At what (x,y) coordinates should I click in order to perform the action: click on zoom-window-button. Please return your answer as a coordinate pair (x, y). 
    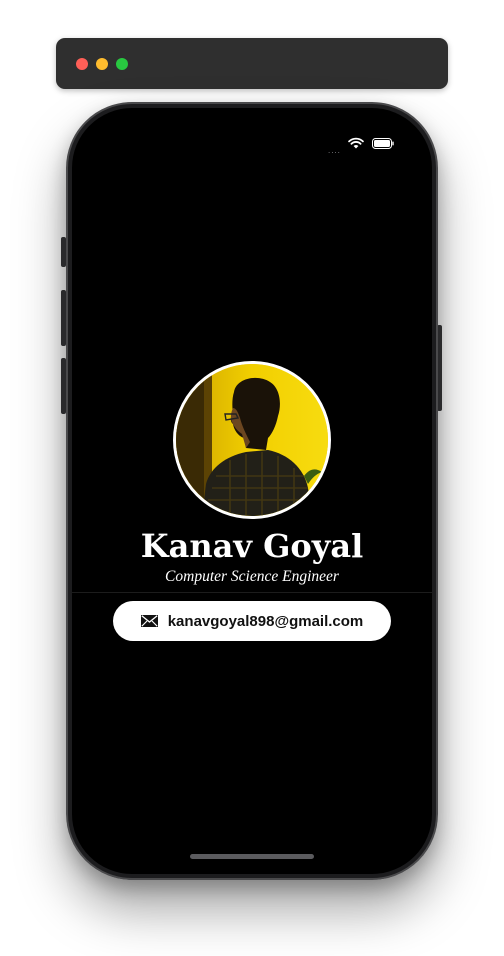
    Looking at the image, I should click on (122, 64).